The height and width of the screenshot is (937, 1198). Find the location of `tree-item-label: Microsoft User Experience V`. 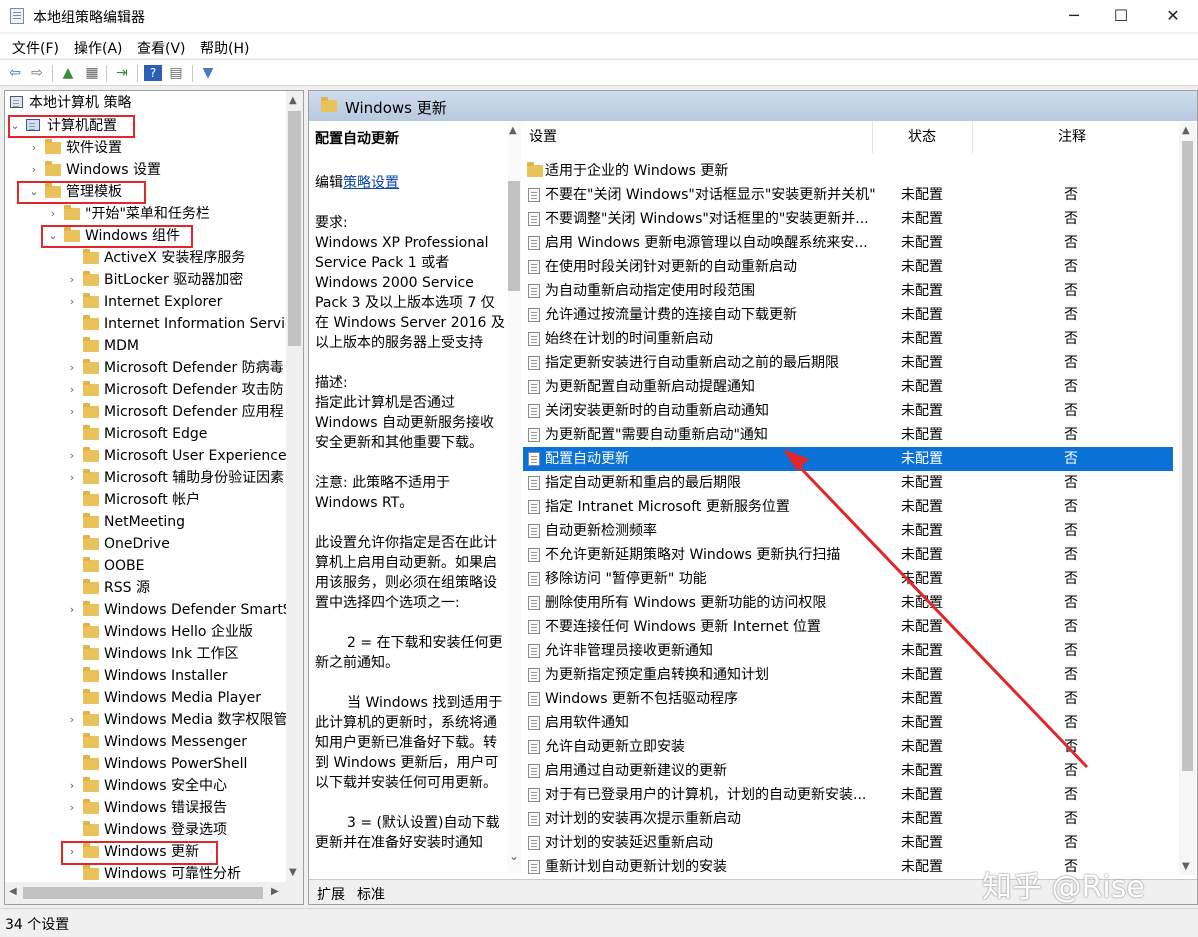

tree-item-label: Microsoft User Experience V is located at coordinates (202, 456).